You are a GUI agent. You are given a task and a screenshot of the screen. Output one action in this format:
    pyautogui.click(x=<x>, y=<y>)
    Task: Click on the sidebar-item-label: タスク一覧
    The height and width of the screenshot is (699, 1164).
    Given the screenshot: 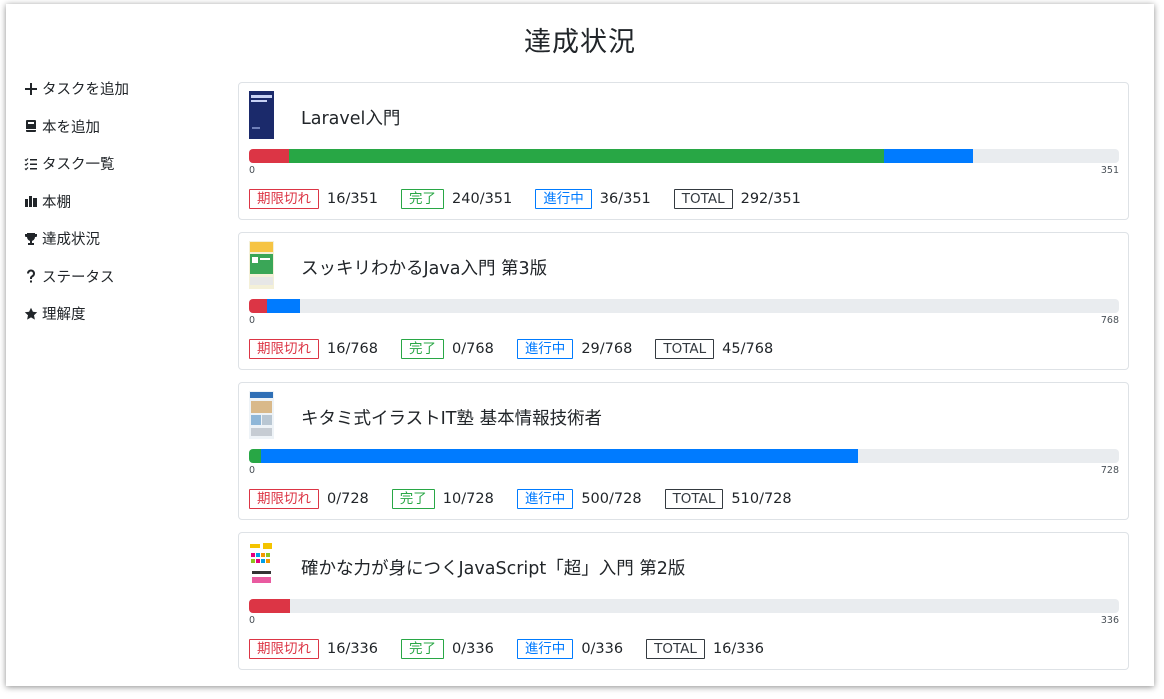 What is the action you would take?
    pyautogui.click(x=78, y=165)
    